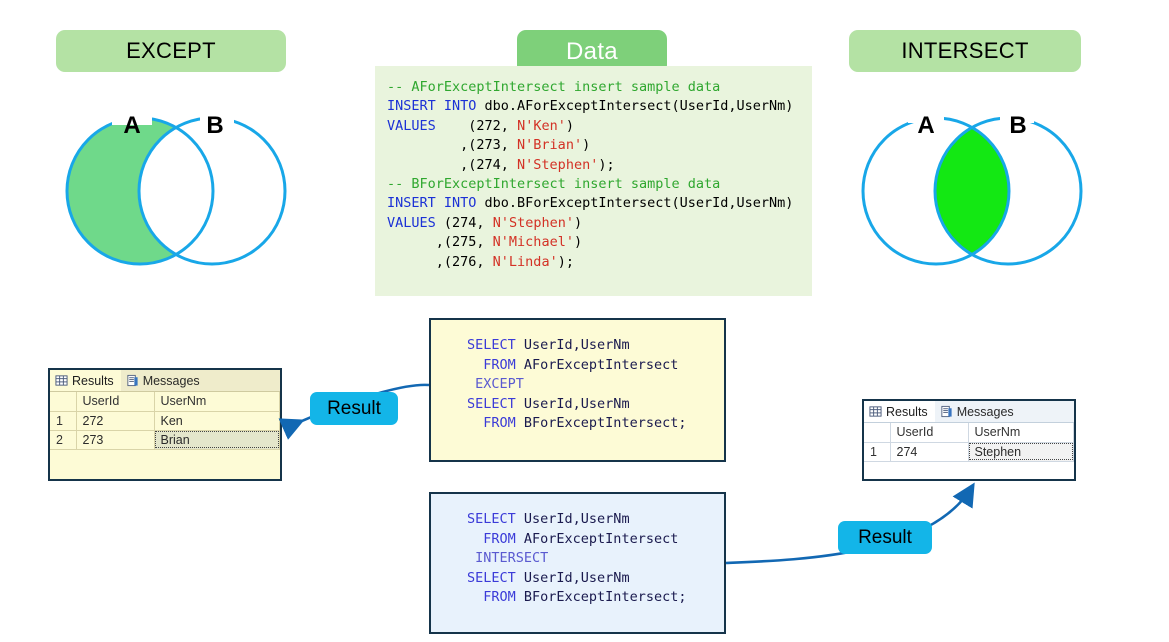 The width and height of the screenshot is (1169, 642). I want to click on cell-usernm: Stephen, so click(1021, 452).